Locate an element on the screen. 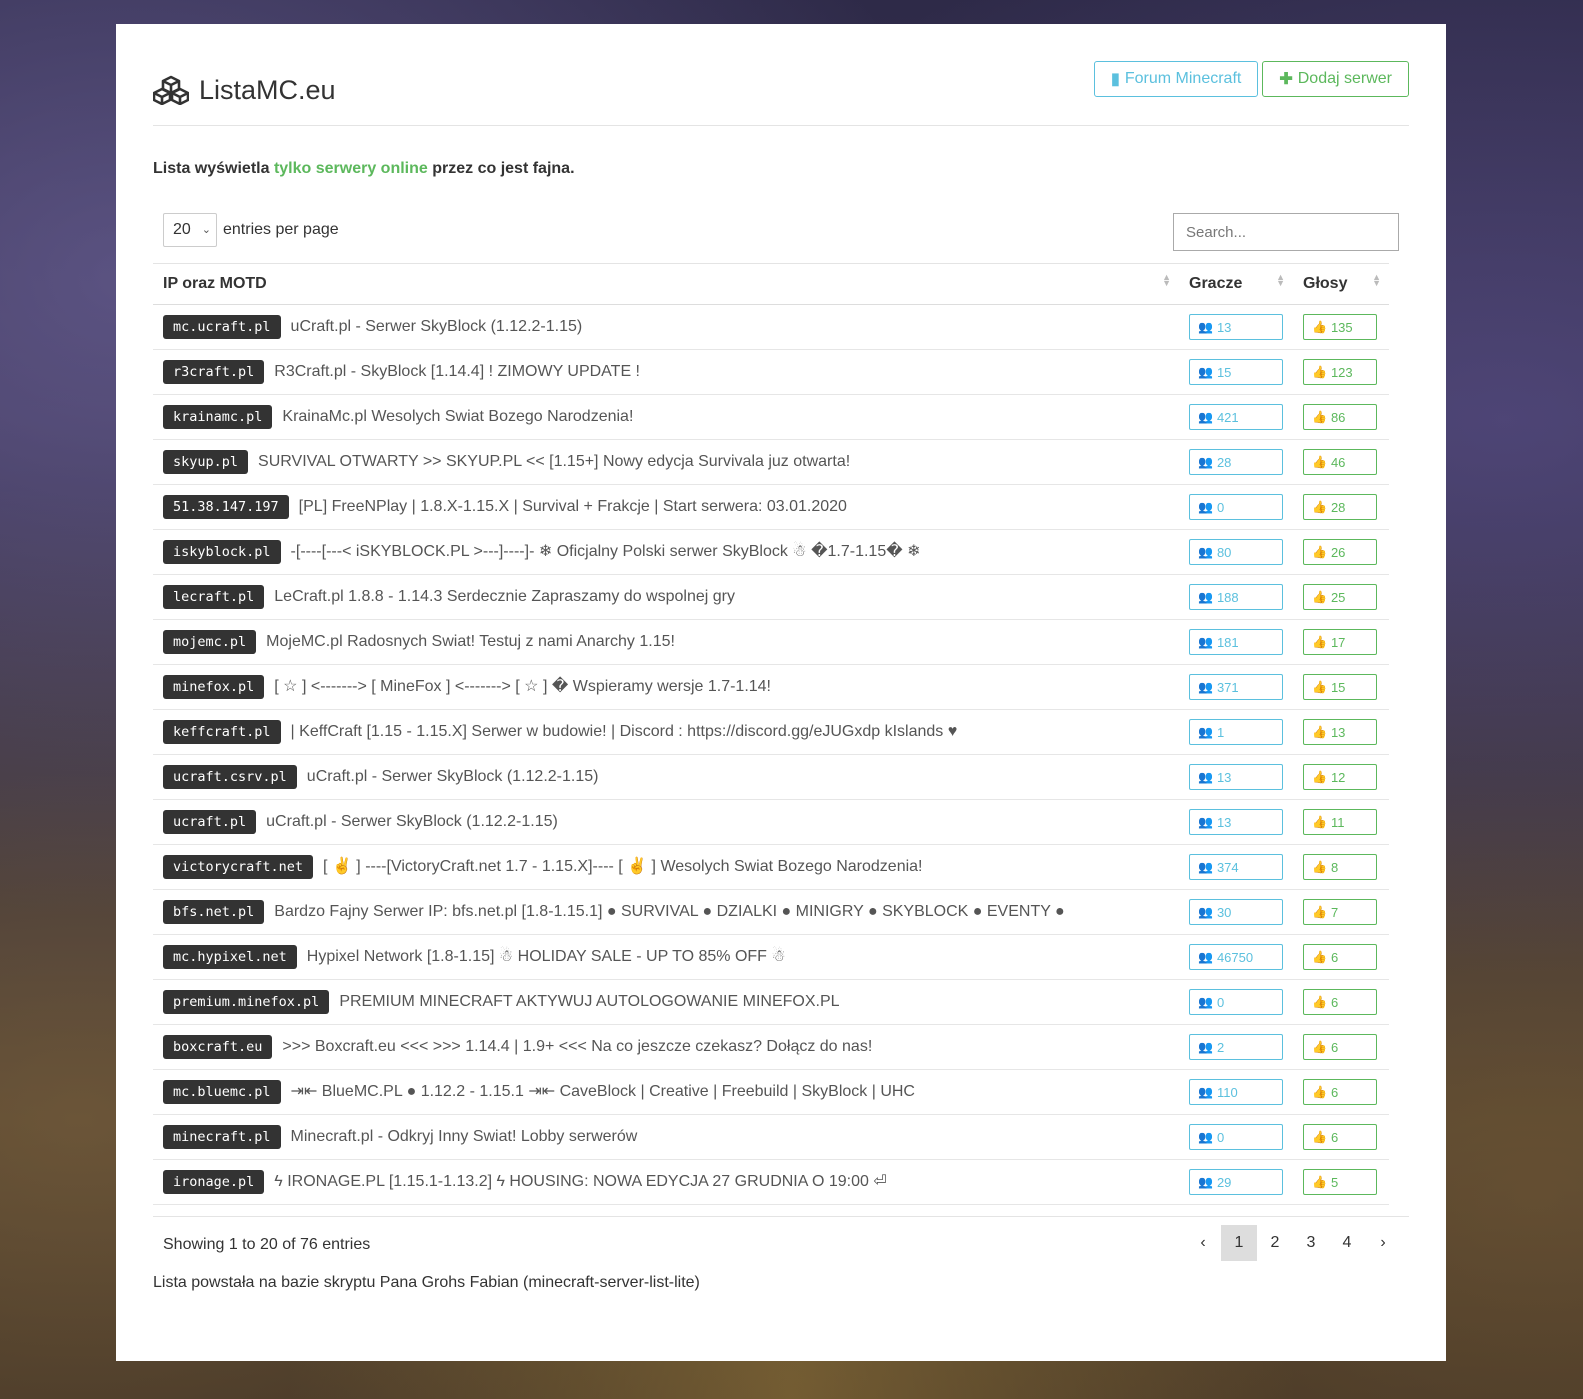  players-count: 1 is located at coordinates (1220, 732).